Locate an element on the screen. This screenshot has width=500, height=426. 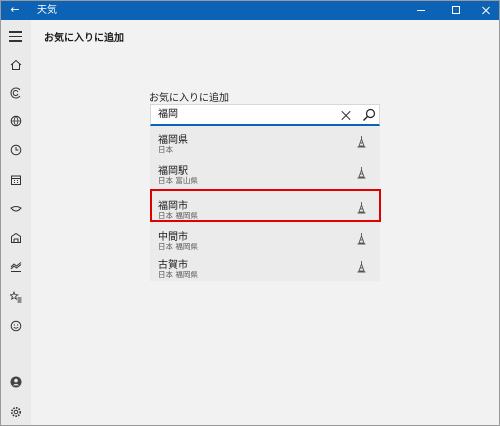
chart-icon is located at coordinates (16, 267).